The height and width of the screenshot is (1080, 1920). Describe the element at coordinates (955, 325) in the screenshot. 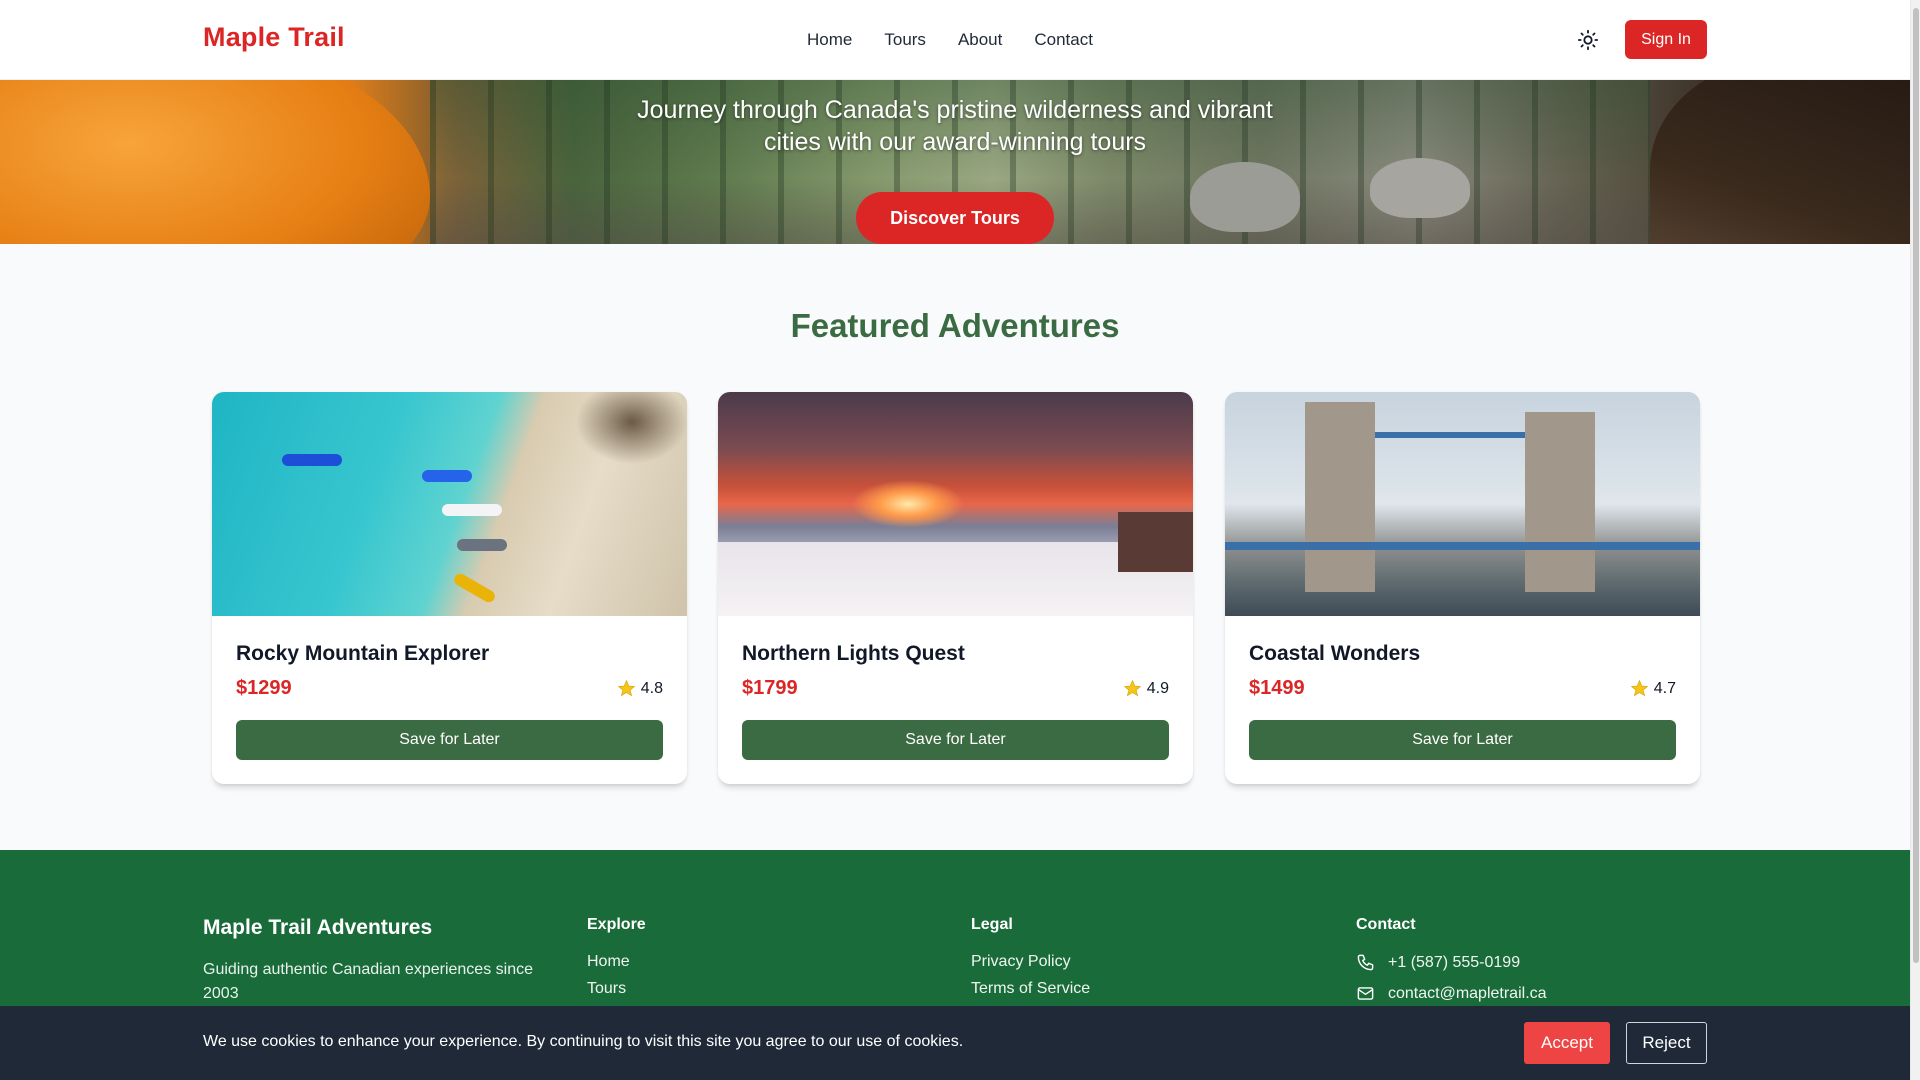

I see `featured-title: Featured Adventures` at that location.